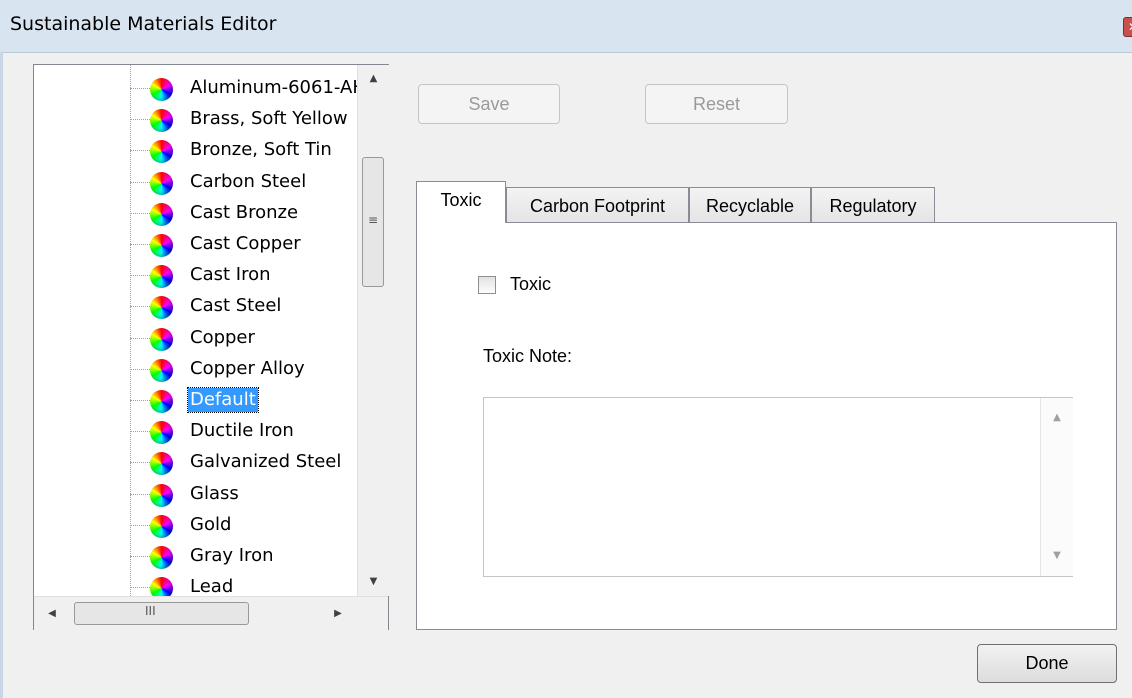  What do you see at coordinates (248, 181) in the screenshot?
I see `tree-item-label: Carbon Steel` at bounding box center [248, 181].